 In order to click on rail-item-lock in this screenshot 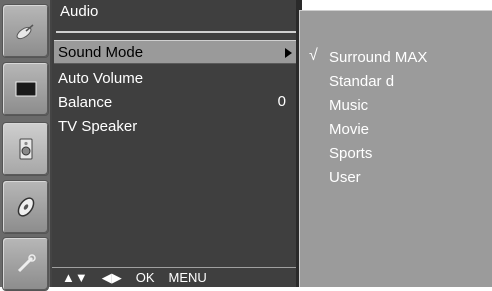, I will do `click(25, 264)`.